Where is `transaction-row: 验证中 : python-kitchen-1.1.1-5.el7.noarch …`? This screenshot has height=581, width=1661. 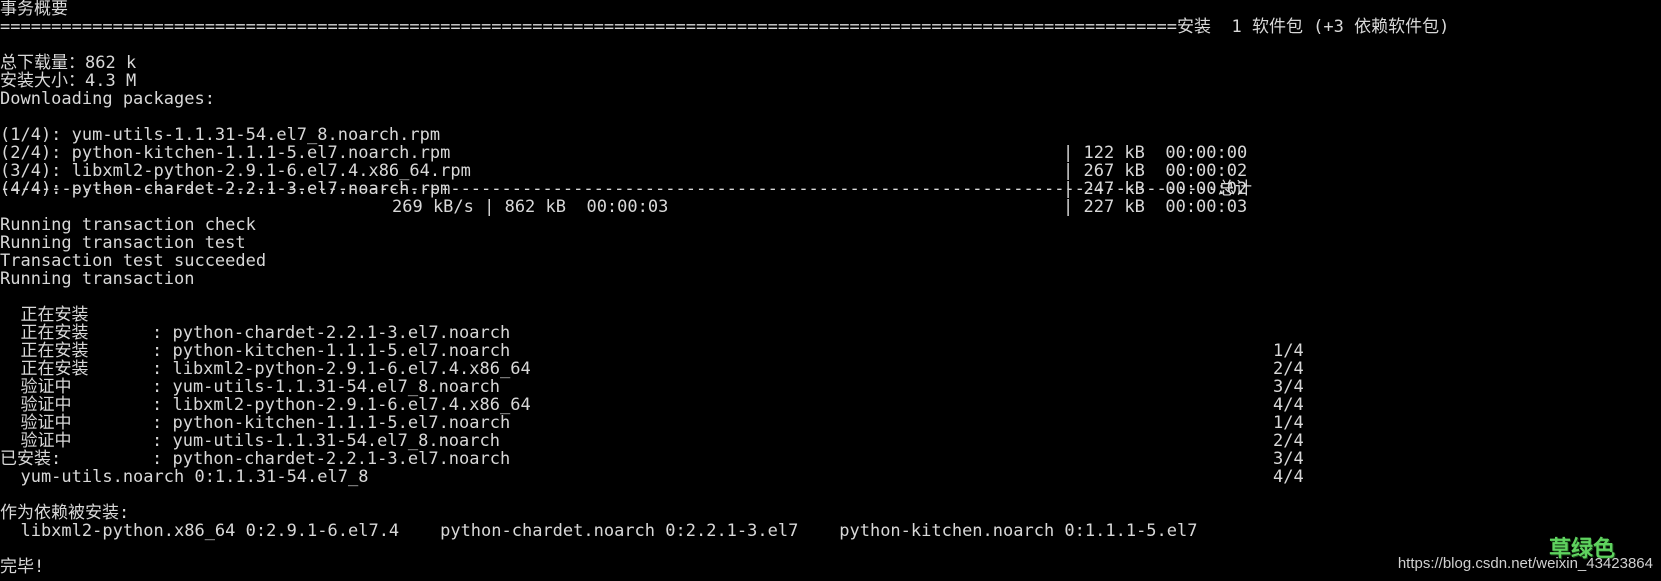
transaction-row: 验证中 : python-kitchen-1.1.1-5.el7.noarch … is located at coordinates (651, 414).